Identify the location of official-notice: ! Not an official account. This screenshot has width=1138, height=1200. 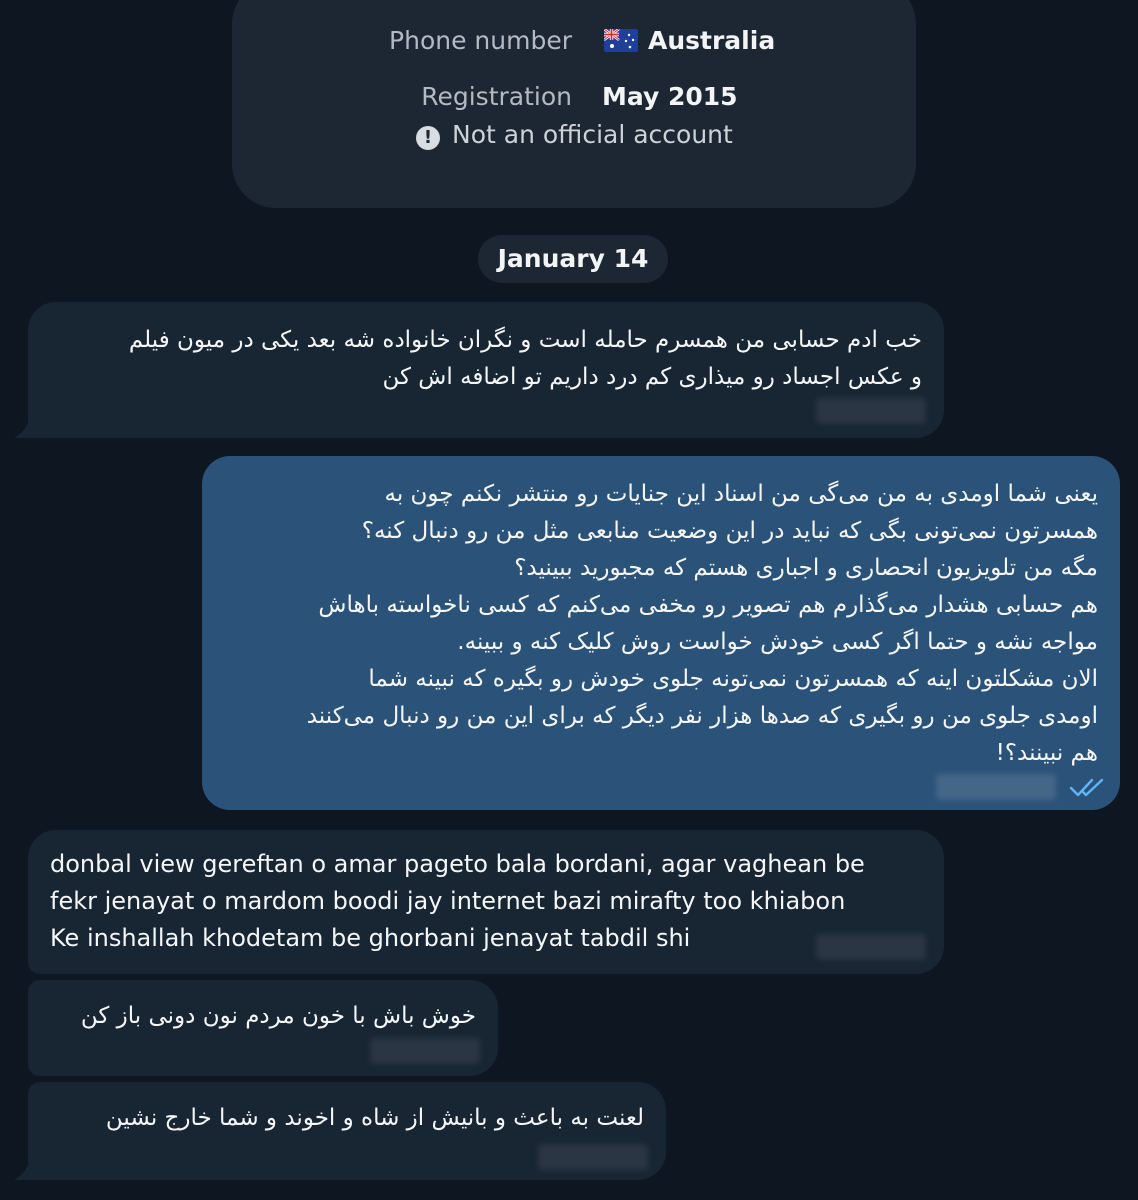
(574, 135).